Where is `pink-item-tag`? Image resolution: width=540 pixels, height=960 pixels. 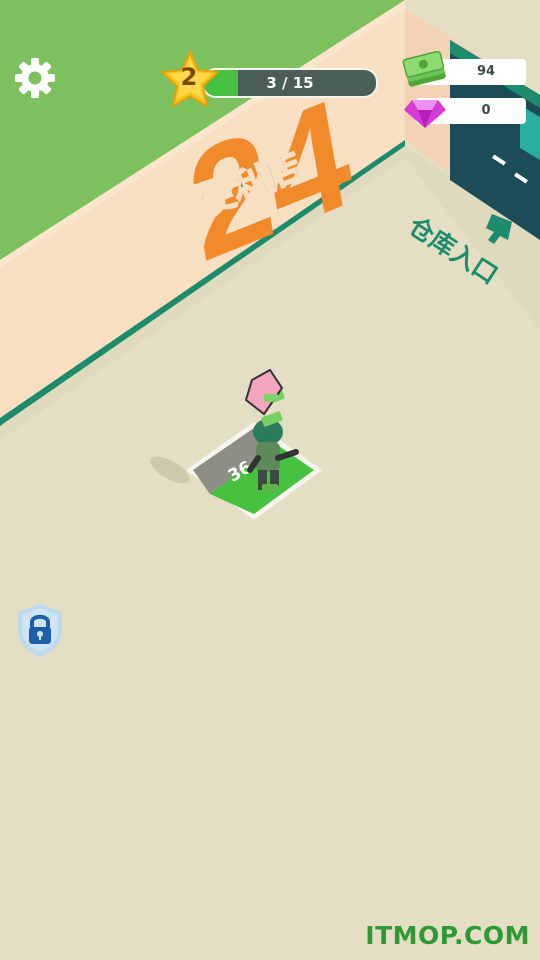 pink-item-tag is located at coordinates (271, 398).